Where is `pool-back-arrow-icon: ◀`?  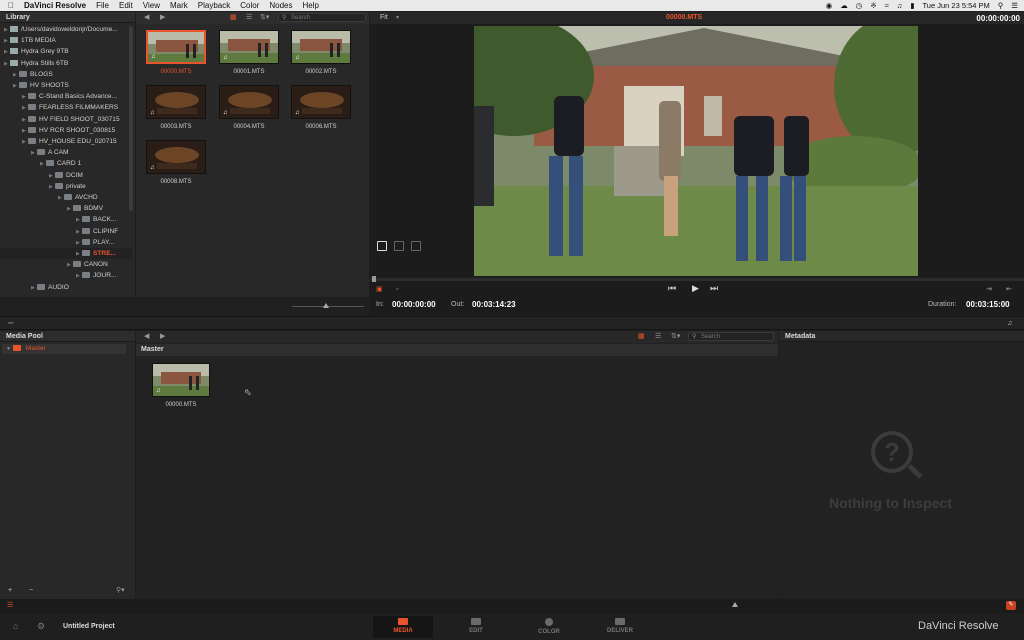
pool-back-arrow-icon: ◀ is located at coordinates (146, 336).